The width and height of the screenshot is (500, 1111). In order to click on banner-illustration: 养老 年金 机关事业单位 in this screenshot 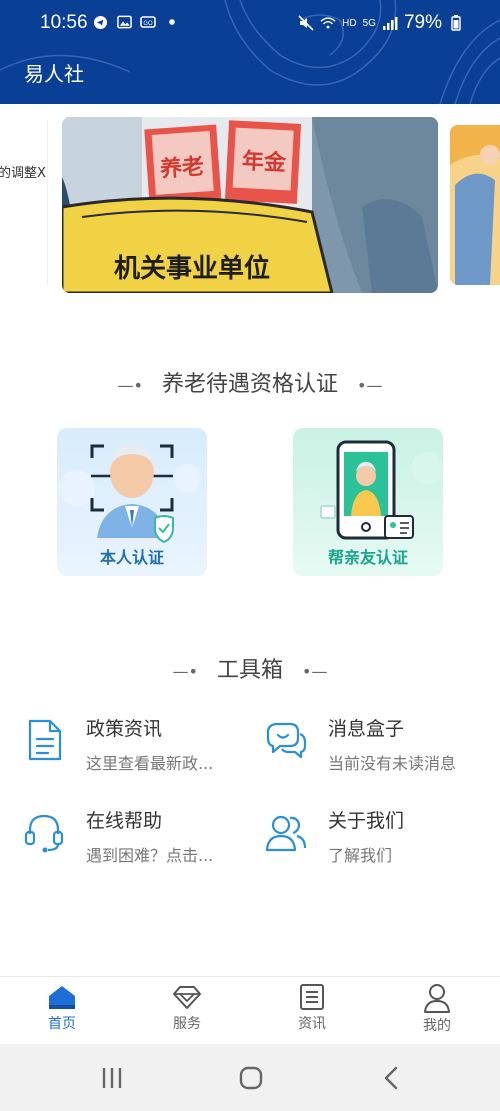, I will do `click(250, 205)`.